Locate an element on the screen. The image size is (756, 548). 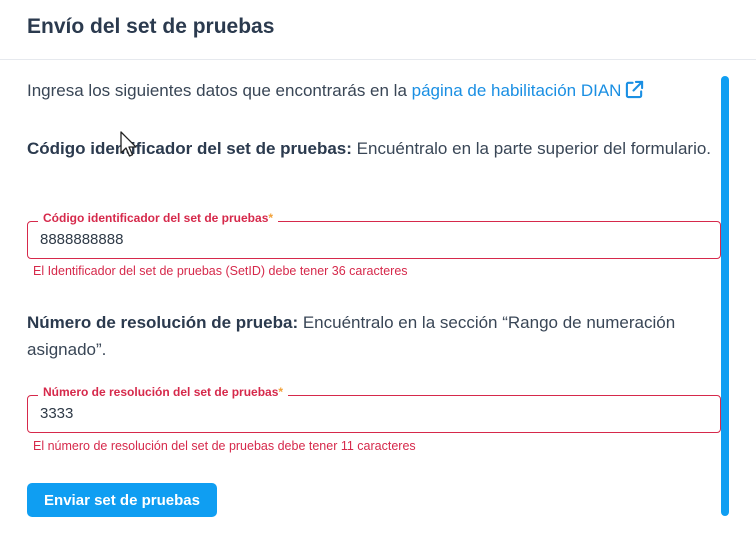
resolution-field-label: Número de resolución del set de pruebas* is located at coordinates (163, 392).